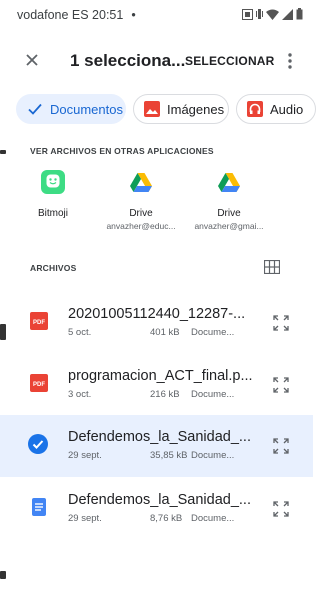 This screenshot has width=320, height=590. Describe the element at coordinates (152, 109) in the screenshot. I see `image-icon` at that location.